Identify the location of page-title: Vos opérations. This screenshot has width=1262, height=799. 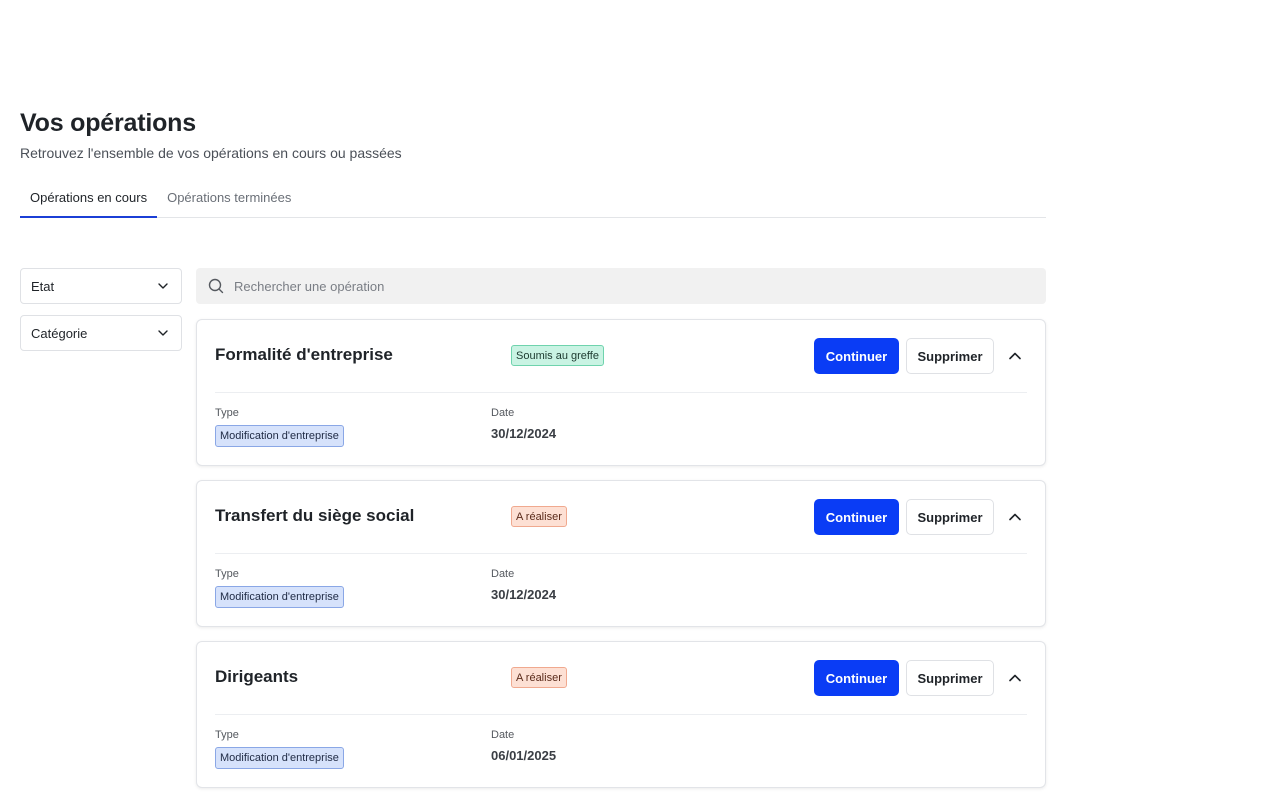
(108, 123).